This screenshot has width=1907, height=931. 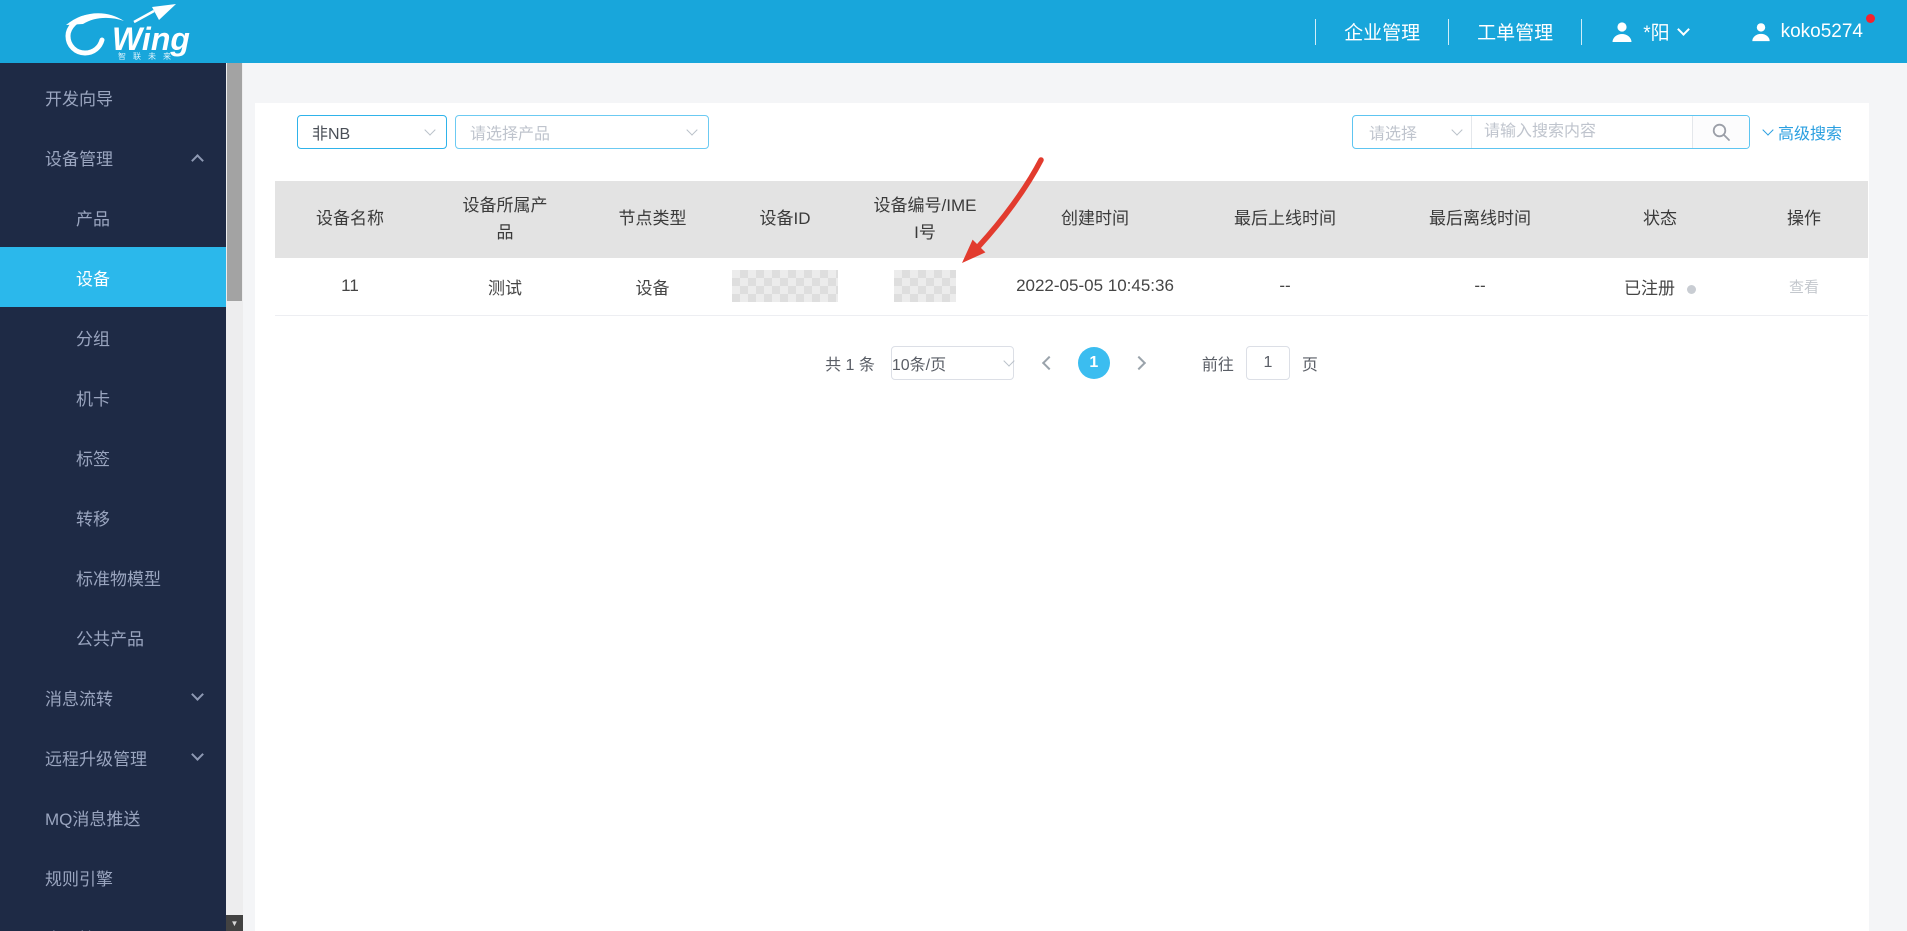 I want to click on page-size-value: 10条/页, so click(x=919, y=365).